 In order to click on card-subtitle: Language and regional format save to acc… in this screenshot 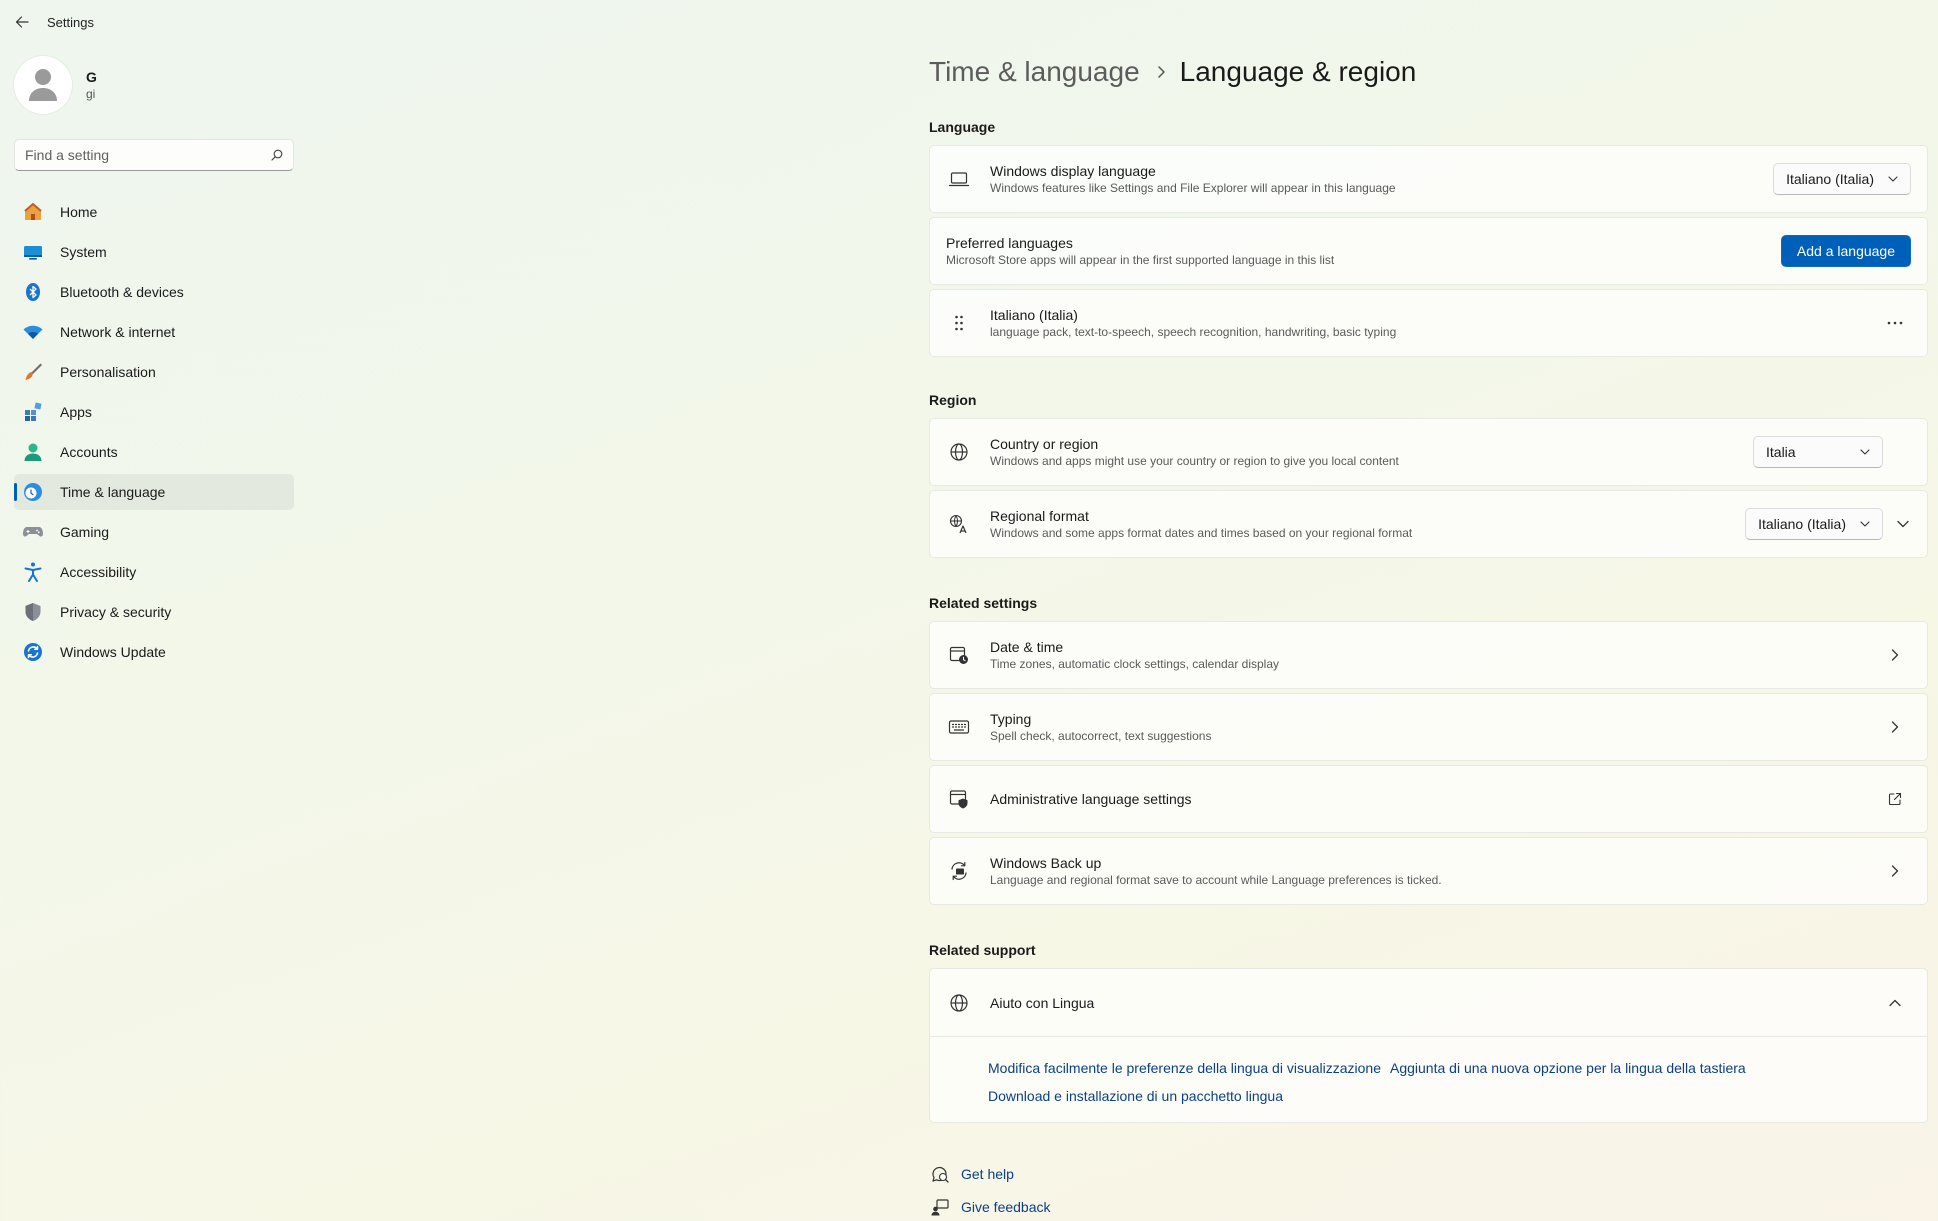, I will do `click(1216, 880)`.